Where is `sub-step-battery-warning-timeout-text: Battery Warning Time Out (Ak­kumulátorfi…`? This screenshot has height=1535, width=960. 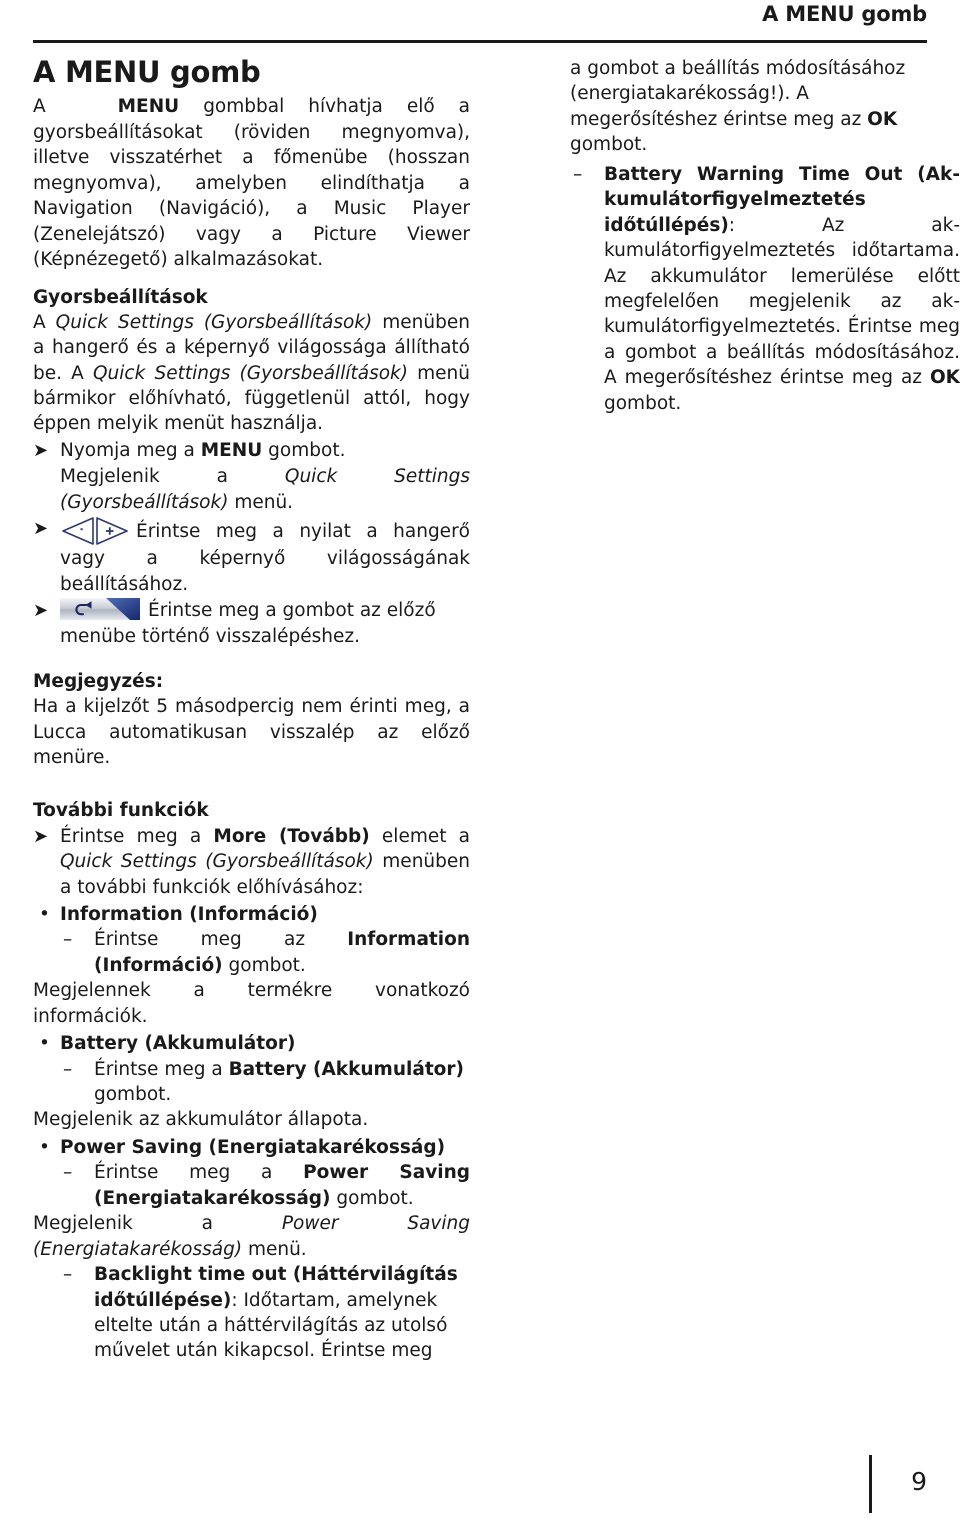
sub-step-battery-warning-timeout-text: Battery Warning Time Out (Ak­kumulátorfi… is located at coordinates (782, 289).